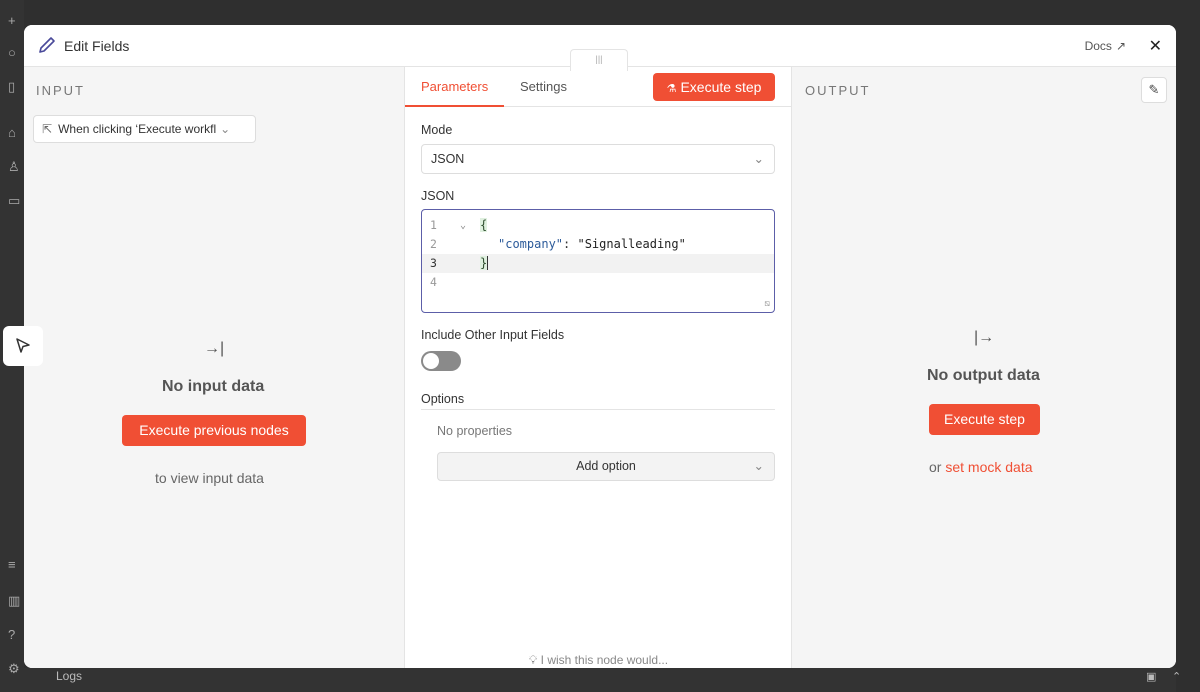 The image size is (1200, 692). Describe the element at coordinates (47, 129) in the screenshot. I see `cursor-icon: ⇱` at that location.